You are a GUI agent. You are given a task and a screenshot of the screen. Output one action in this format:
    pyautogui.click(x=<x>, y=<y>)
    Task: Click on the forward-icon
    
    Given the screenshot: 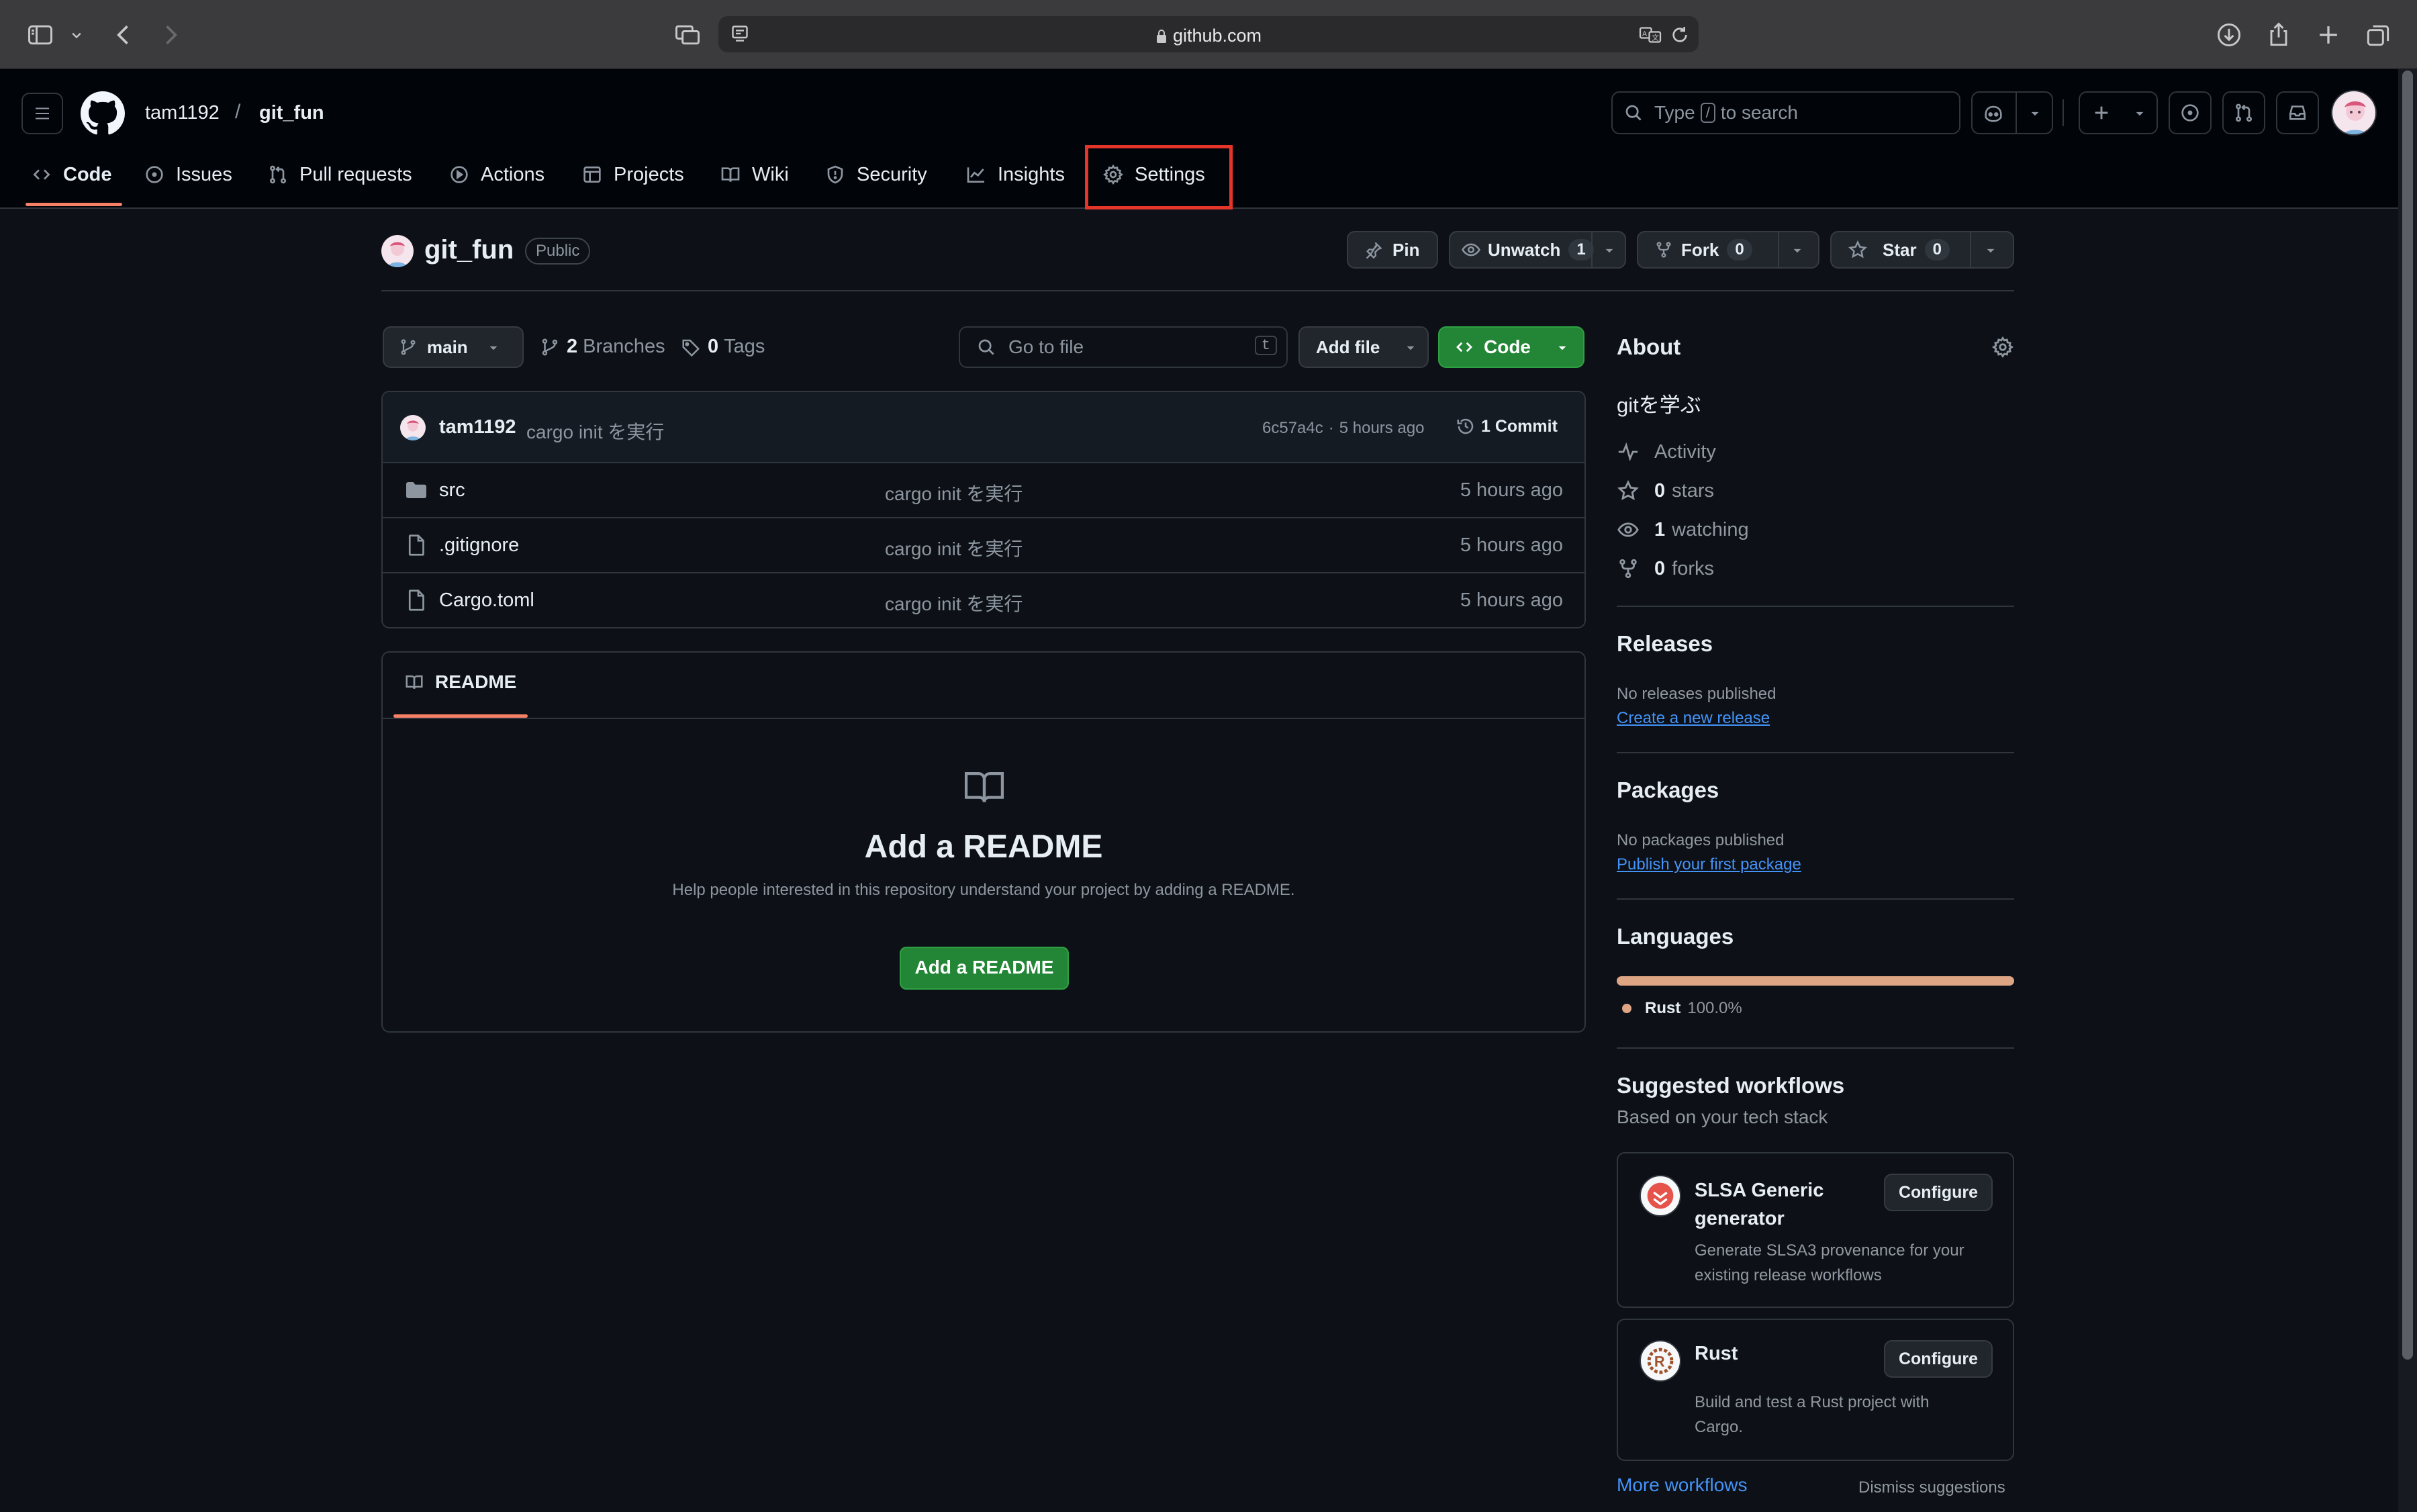 What is the action you would take?
    pyautogui.click(x=171, y=35)
    